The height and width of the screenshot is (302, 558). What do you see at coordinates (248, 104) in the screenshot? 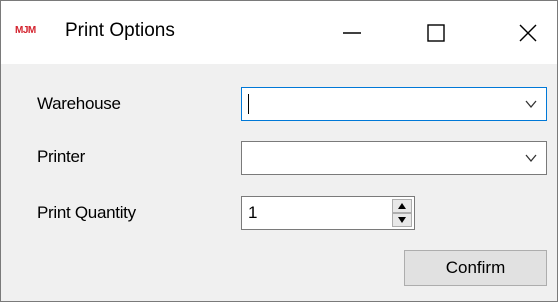
I see `text-cursor` at bounding box center [248, 104].